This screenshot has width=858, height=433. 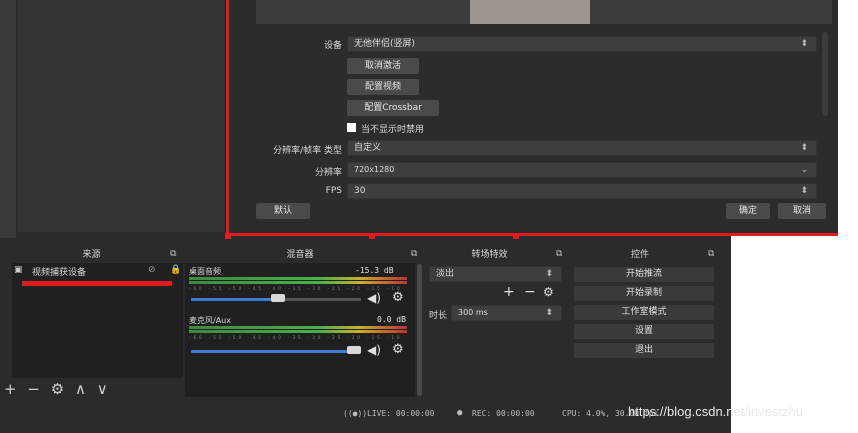 What do you see at coordinates (98, 271) in the screenshot?
I see `source-item: ▣ 视频捕获设备 ⊘ 🔒` at bounding box center [98, 271].